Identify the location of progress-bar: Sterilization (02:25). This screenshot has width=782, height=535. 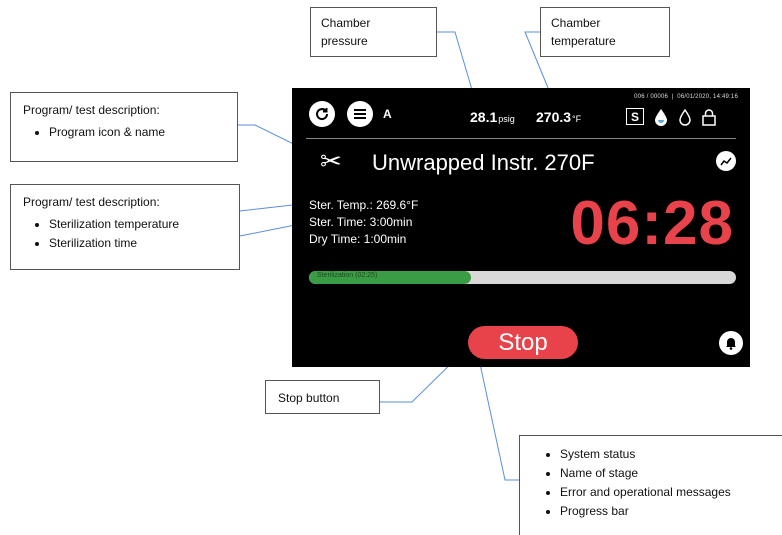
(522, 277).